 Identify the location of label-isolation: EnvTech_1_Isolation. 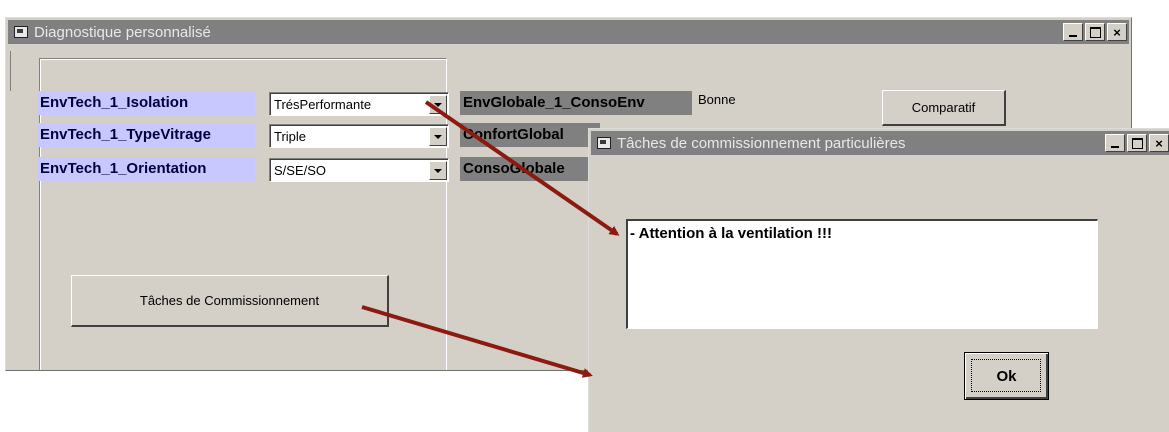
(146, 103).